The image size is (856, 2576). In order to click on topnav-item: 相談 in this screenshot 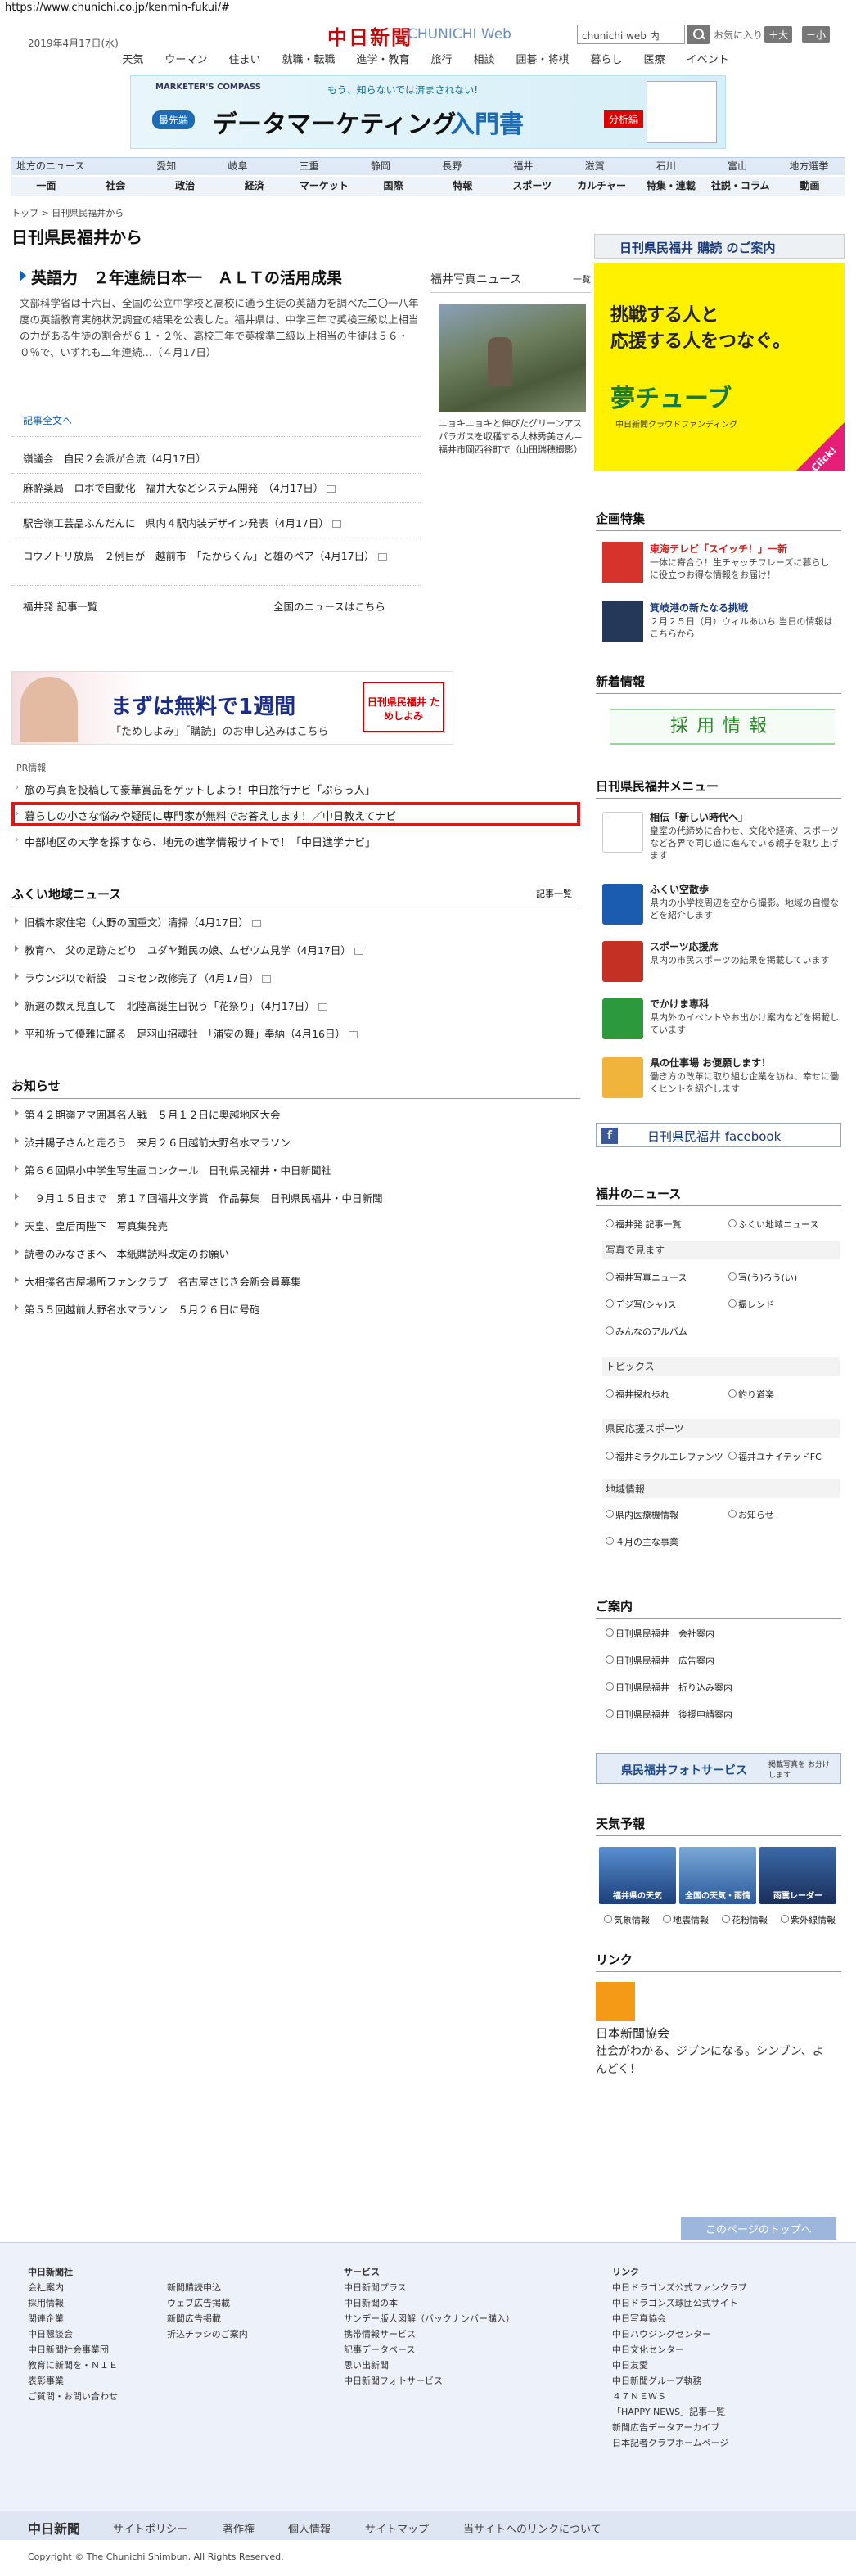, I will do `click(484, 60)`.